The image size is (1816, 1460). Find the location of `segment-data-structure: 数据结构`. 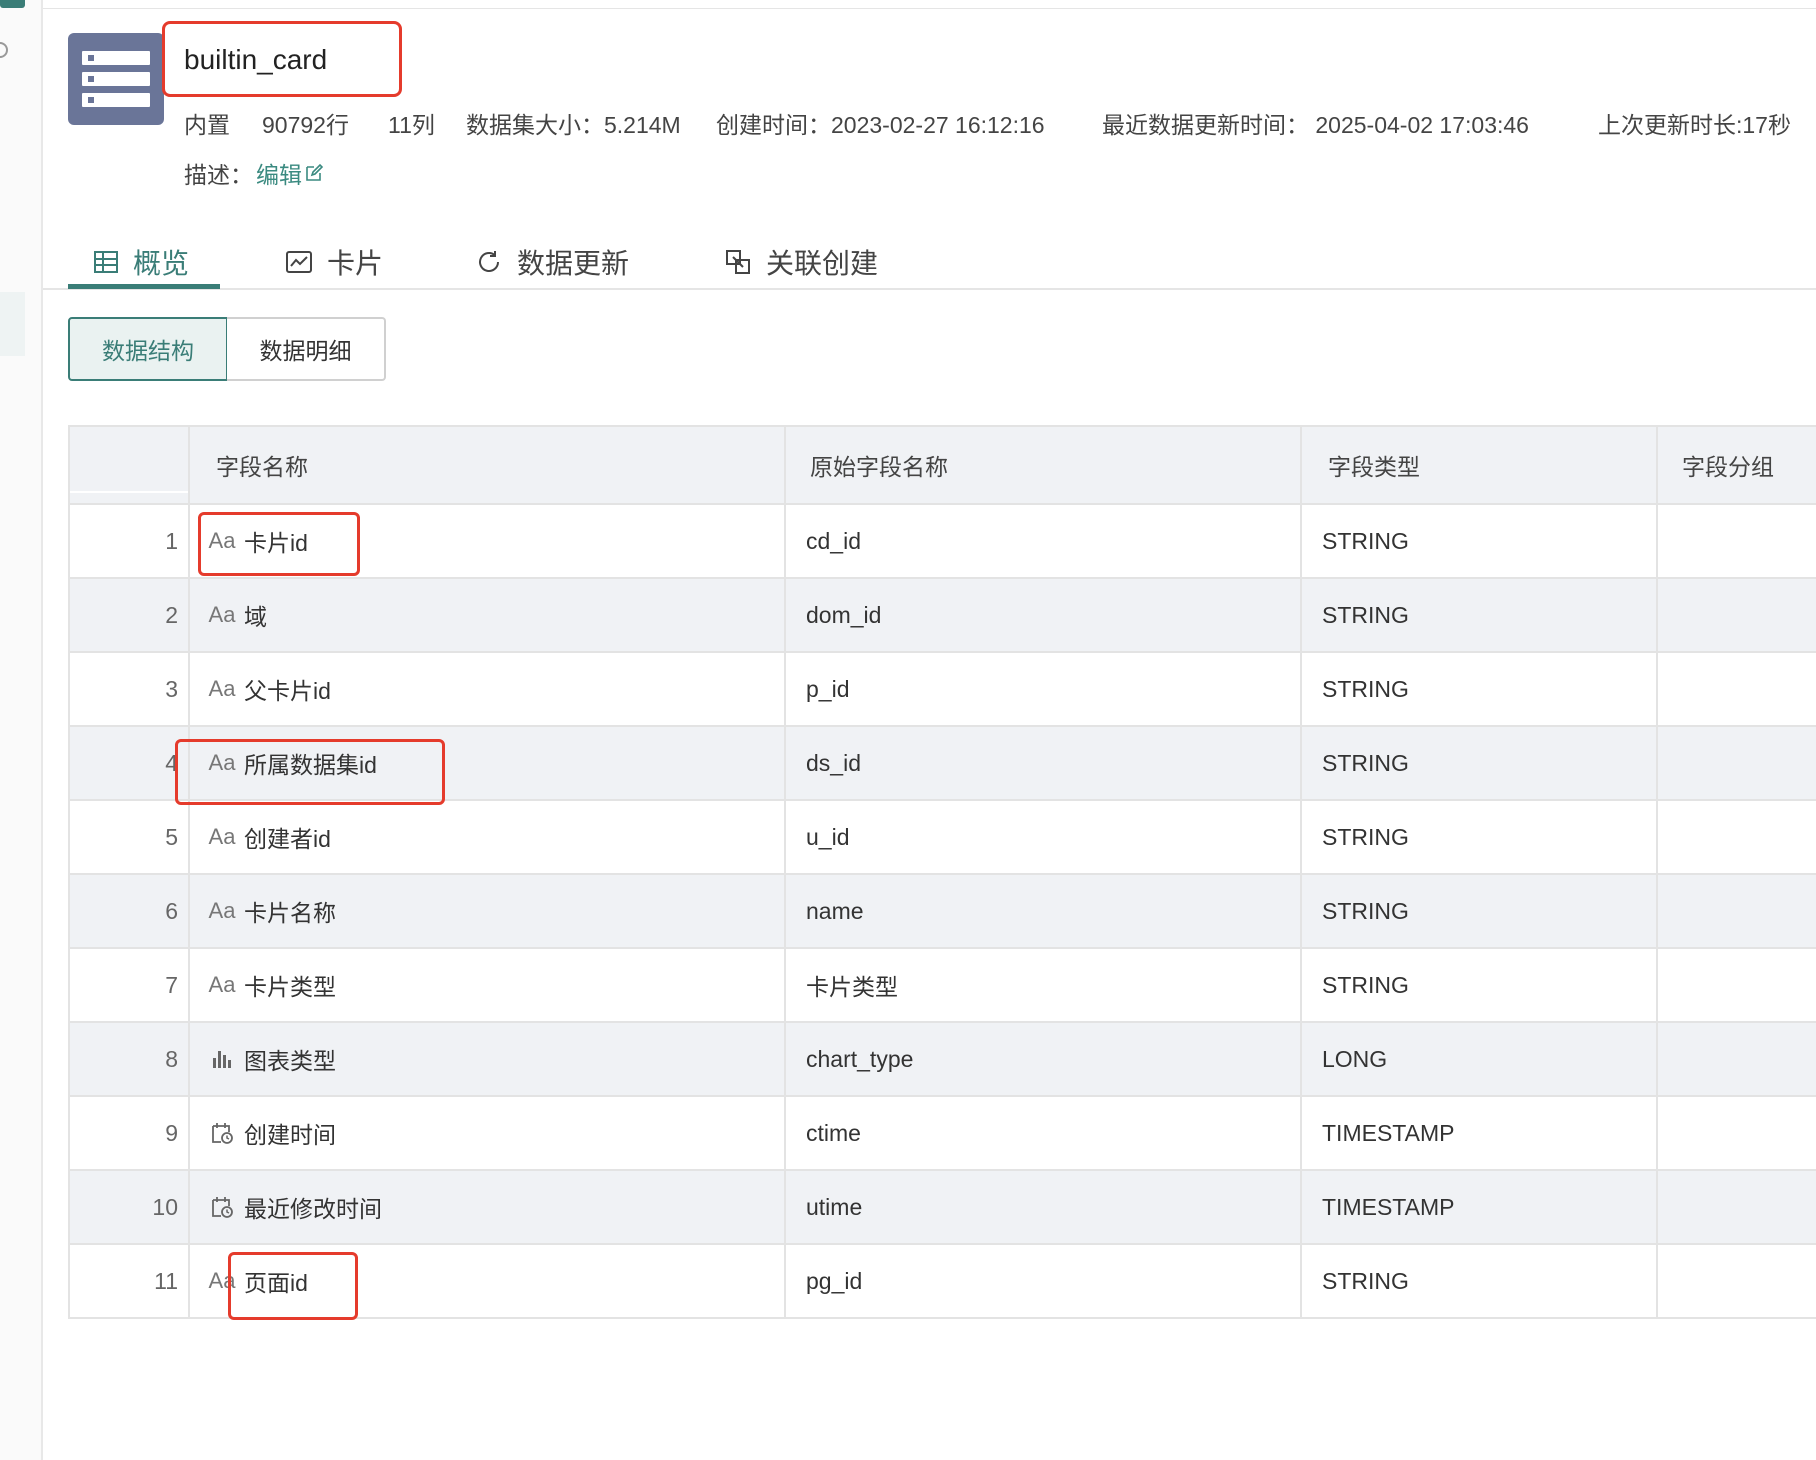

segment-data-structure: 数据结构 is located at coordinates (148, 349).